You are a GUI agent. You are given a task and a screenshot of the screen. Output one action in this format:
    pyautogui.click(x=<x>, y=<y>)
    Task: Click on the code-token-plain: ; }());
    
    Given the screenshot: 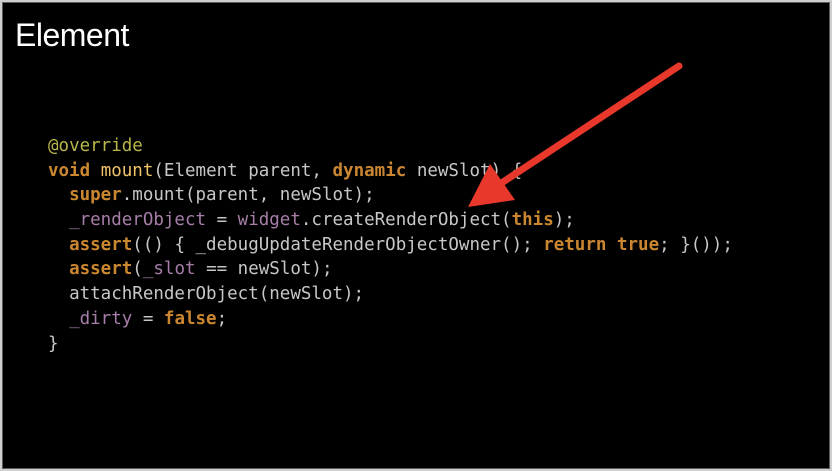 What is the action you would take?
    pyautogui.click(x=696, y=244)
    